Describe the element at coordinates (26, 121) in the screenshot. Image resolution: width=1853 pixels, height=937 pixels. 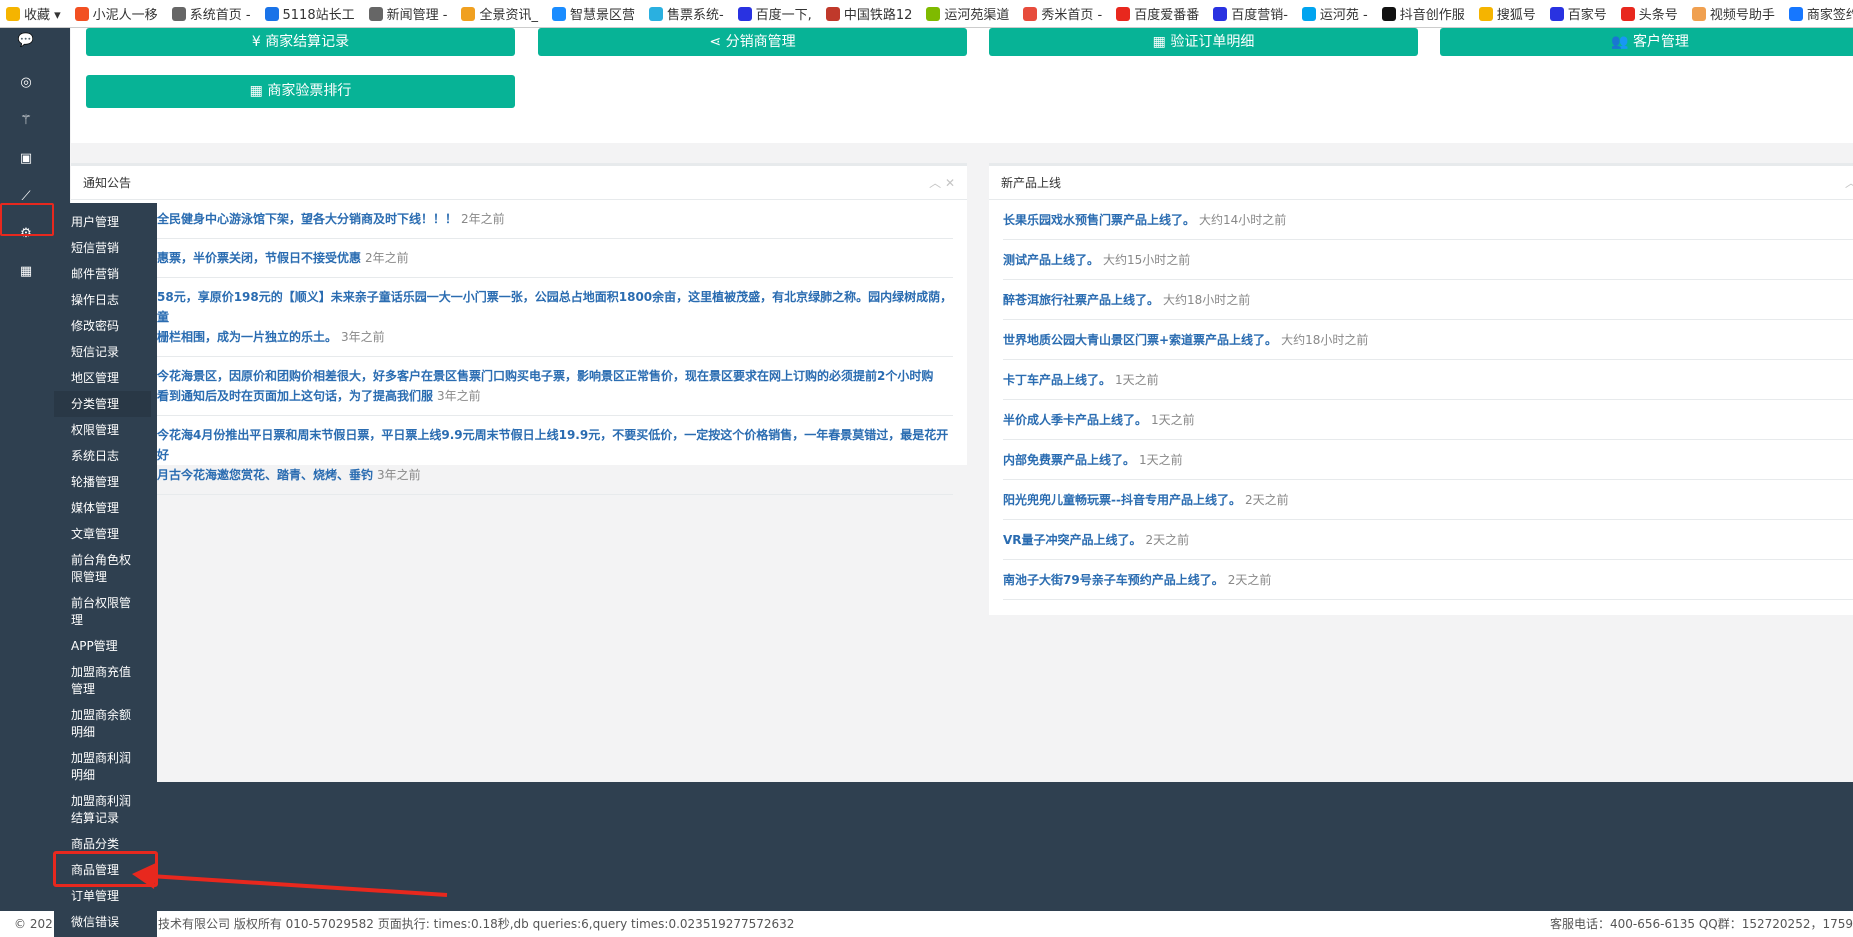
I see `magic-wand-icon: ⚚` at that location.